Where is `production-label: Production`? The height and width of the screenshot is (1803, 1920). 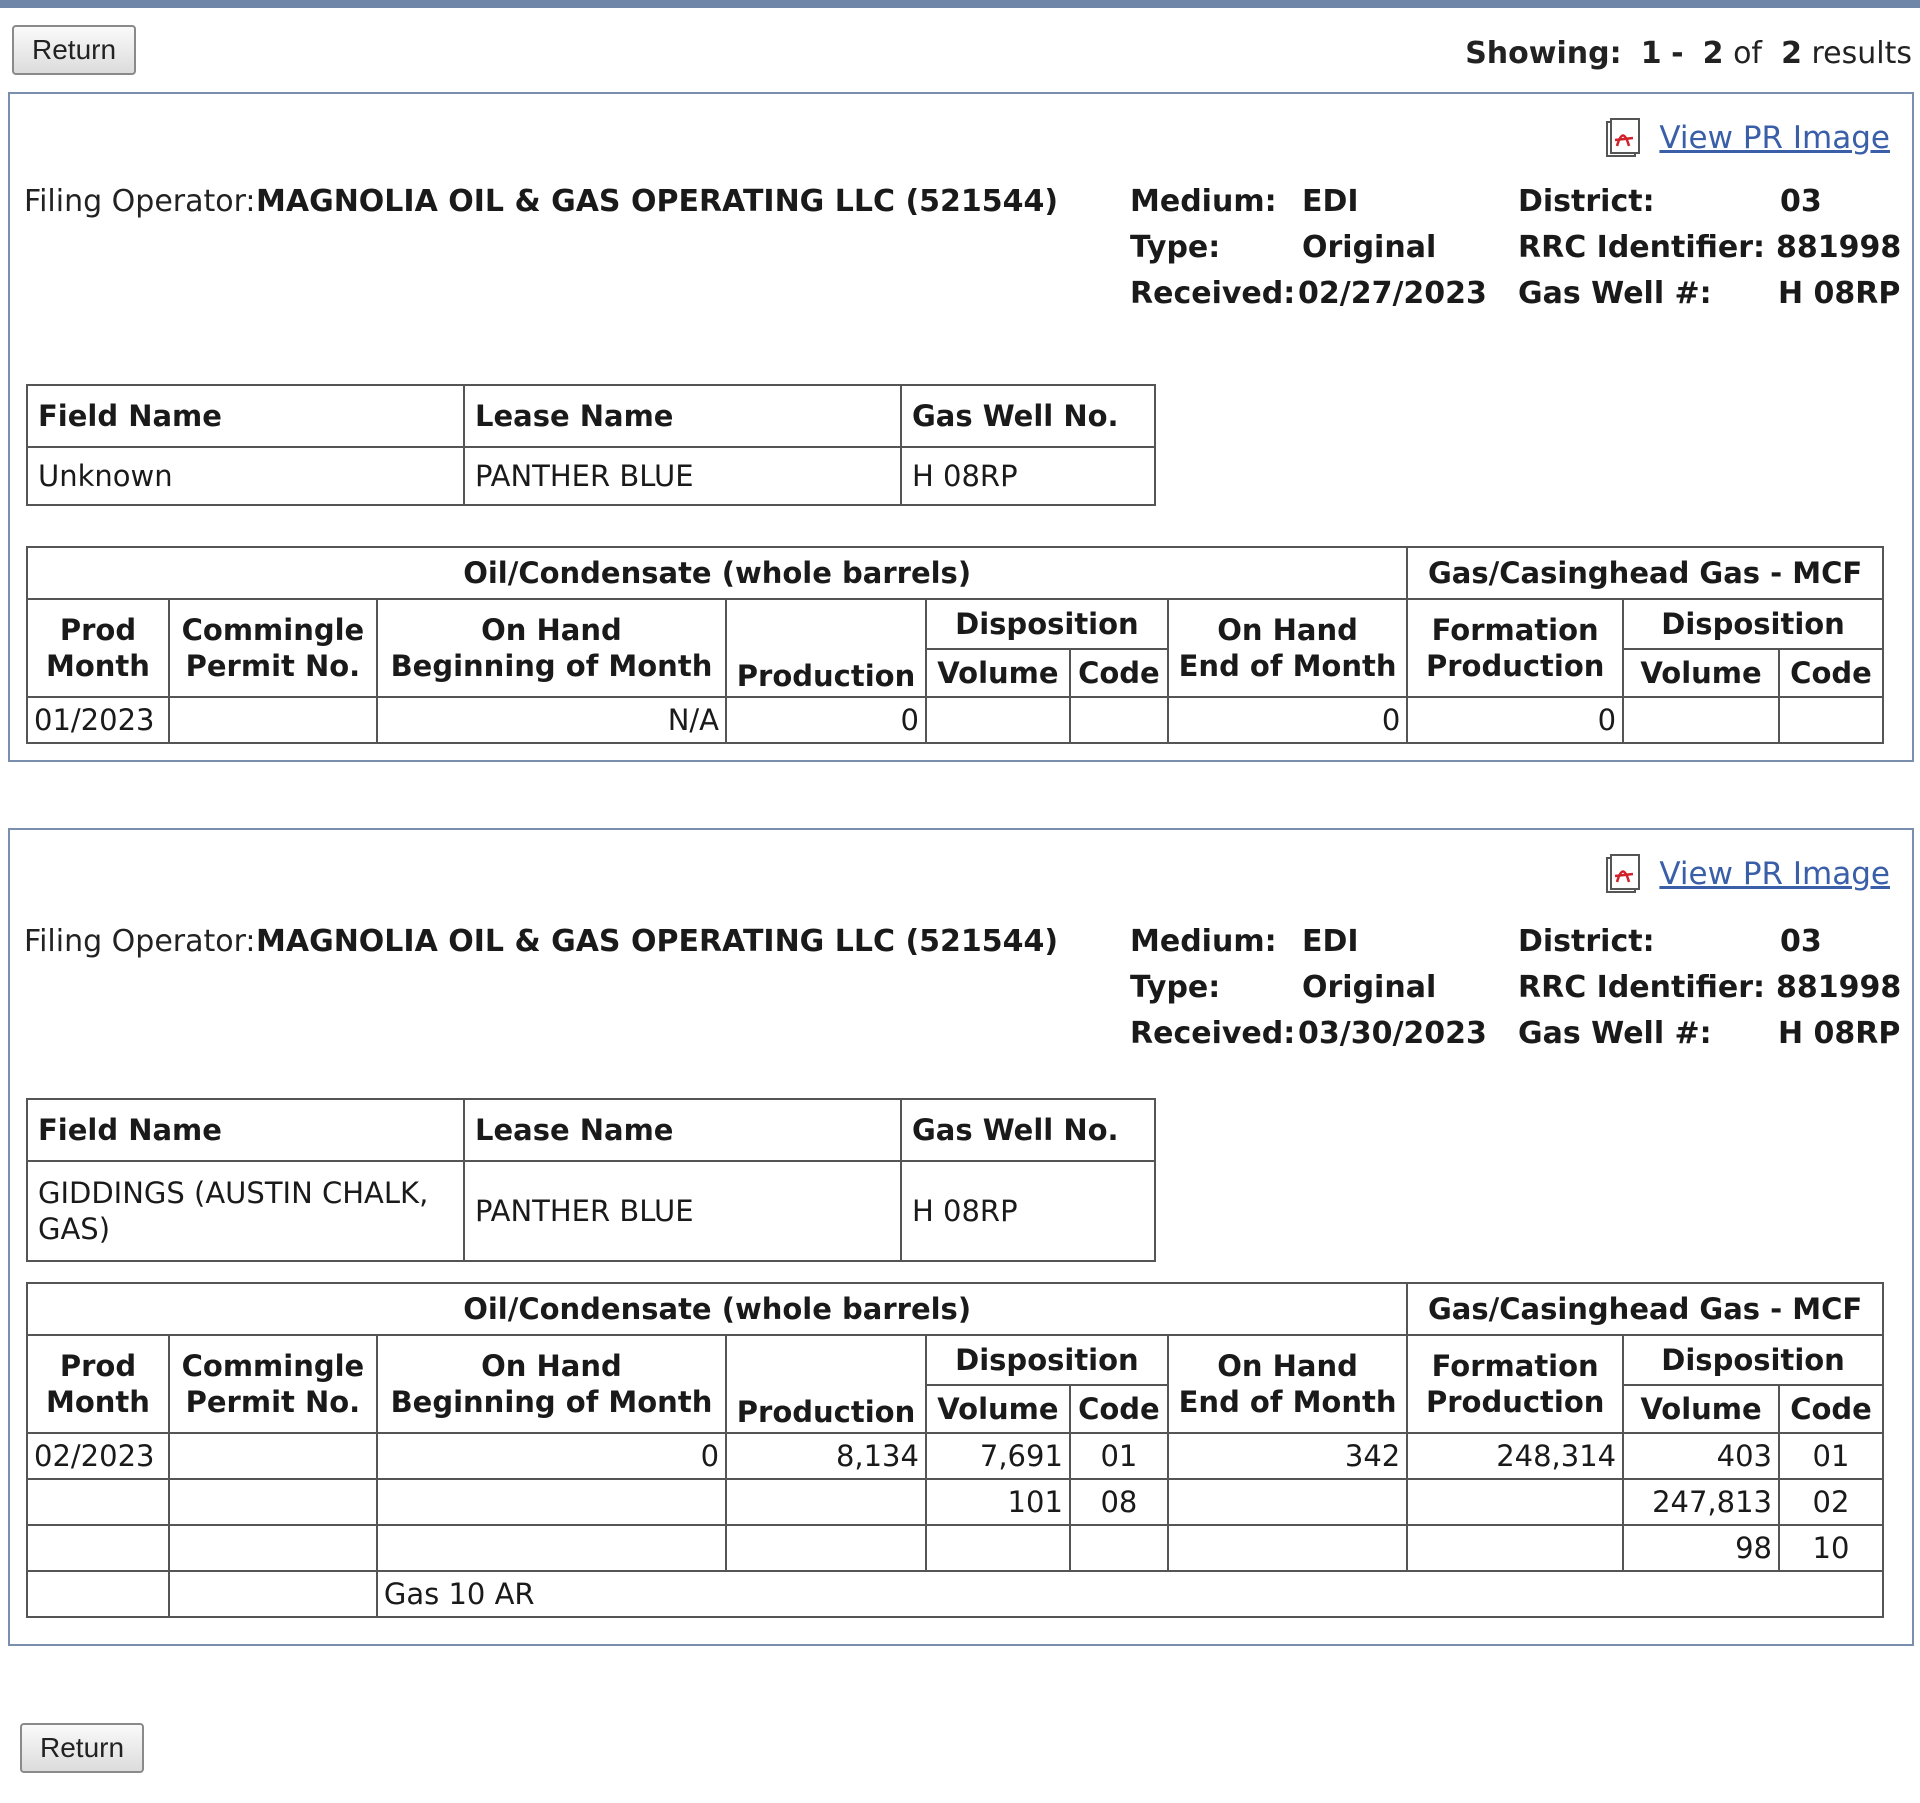
production-label: Production is located at coordinates (1515, 1402).